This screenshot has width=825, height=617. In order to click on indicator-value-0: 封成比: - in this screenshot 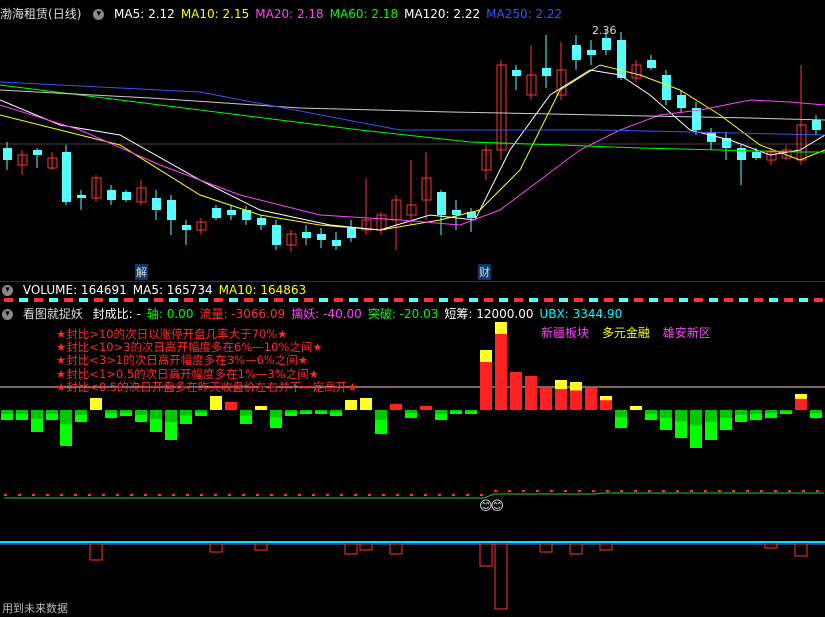, I will do `click(116, 314)`.